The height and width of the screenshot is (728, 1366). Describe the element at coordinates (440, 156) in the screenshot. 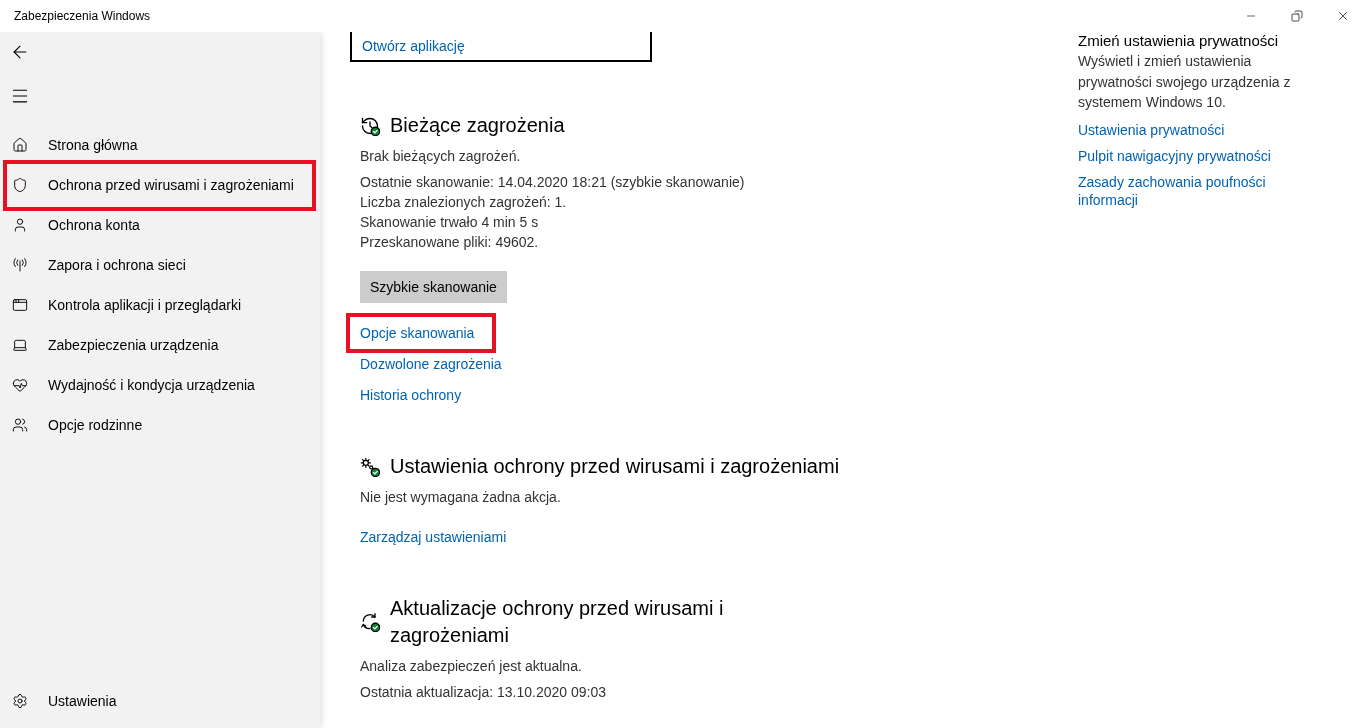

I see `status-text: Brak bieżących zagrożeń.` at that location.